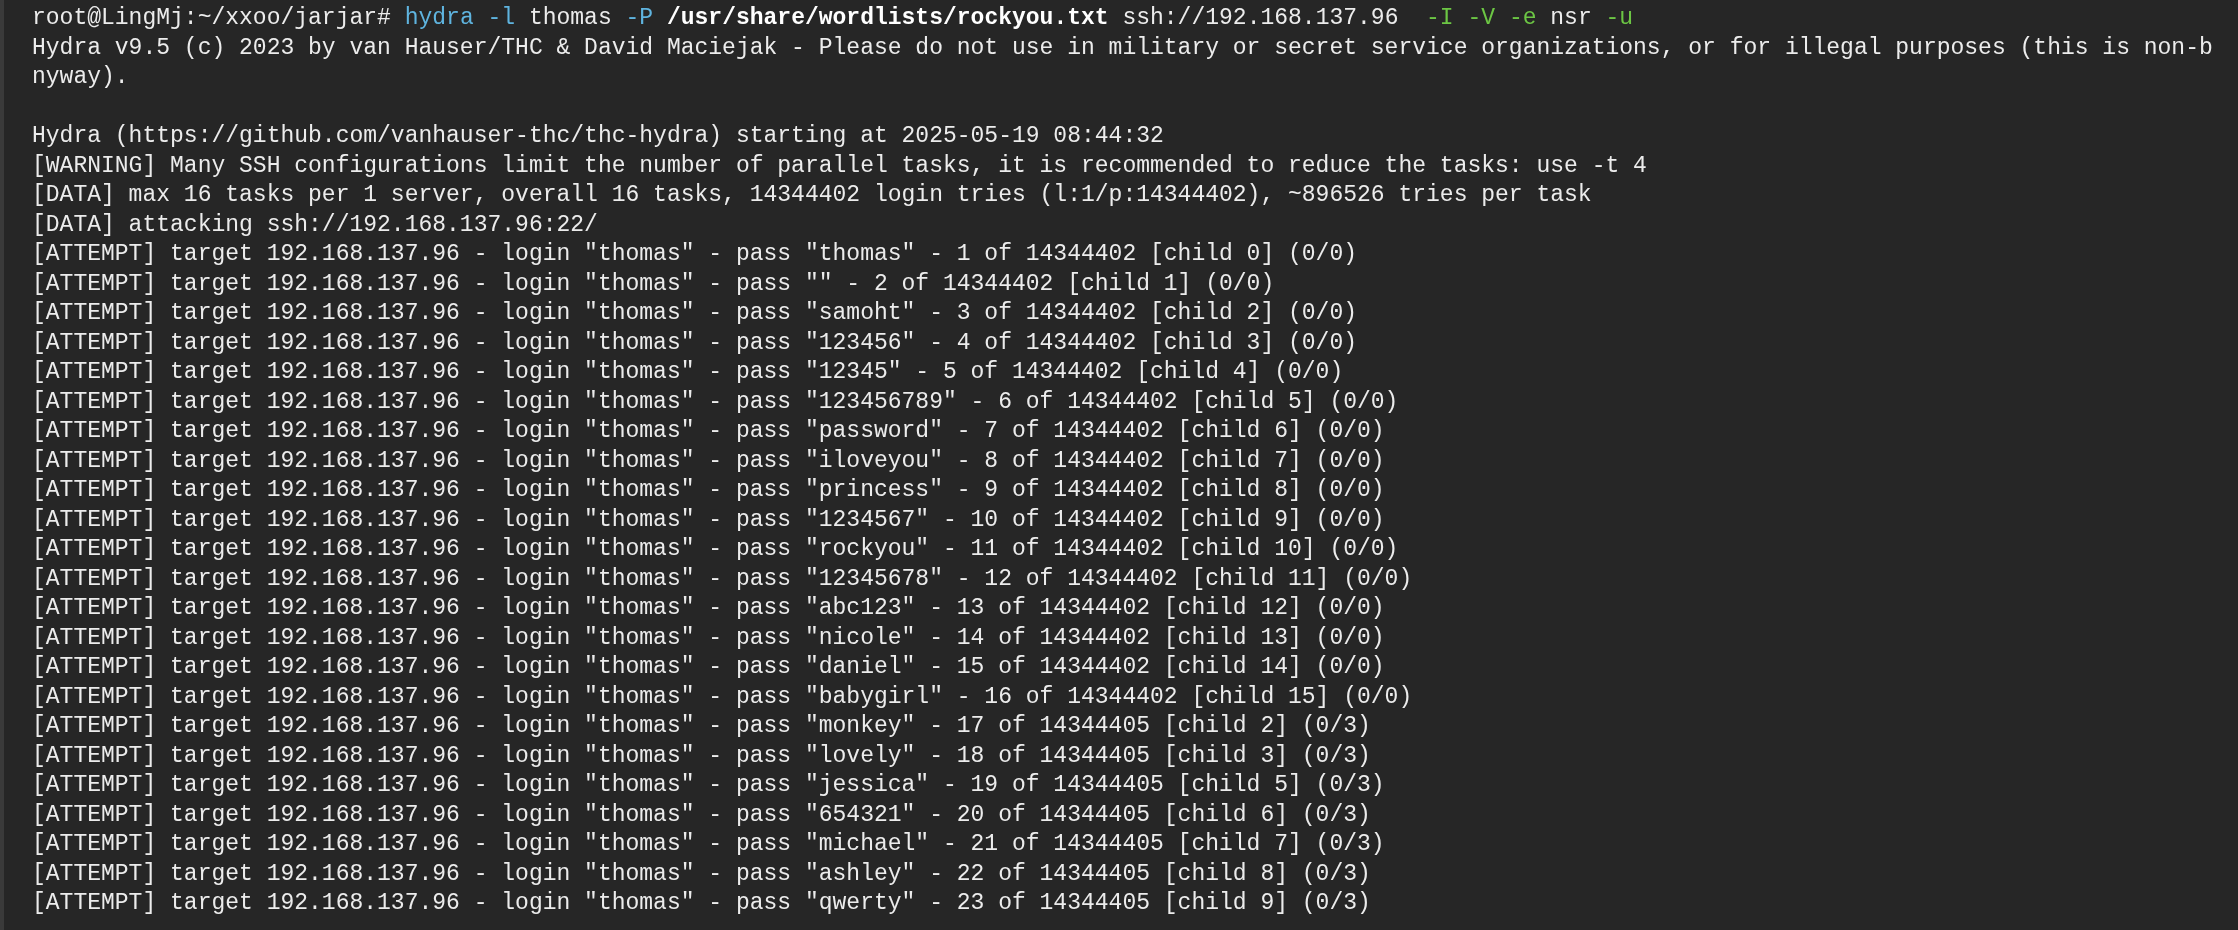  What do you see at coordinates (708, 667) in the screenshot?
I see `terminal-line: [ATTEMPT] target 192.168.137.96 - login "thomas" - pass "daniel" - 15 of 14344402 [child 14] (0/0)` at bounding box center [708, 667].